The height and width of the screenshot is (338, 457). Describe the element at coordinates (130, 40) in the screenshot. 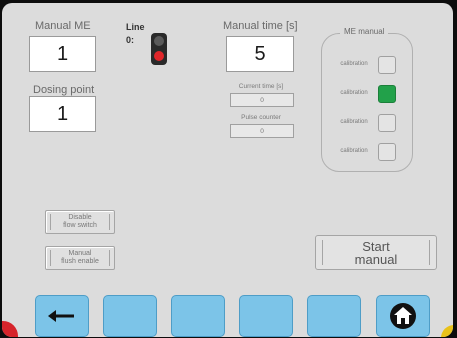

I see `line-number: 0:` at that location.